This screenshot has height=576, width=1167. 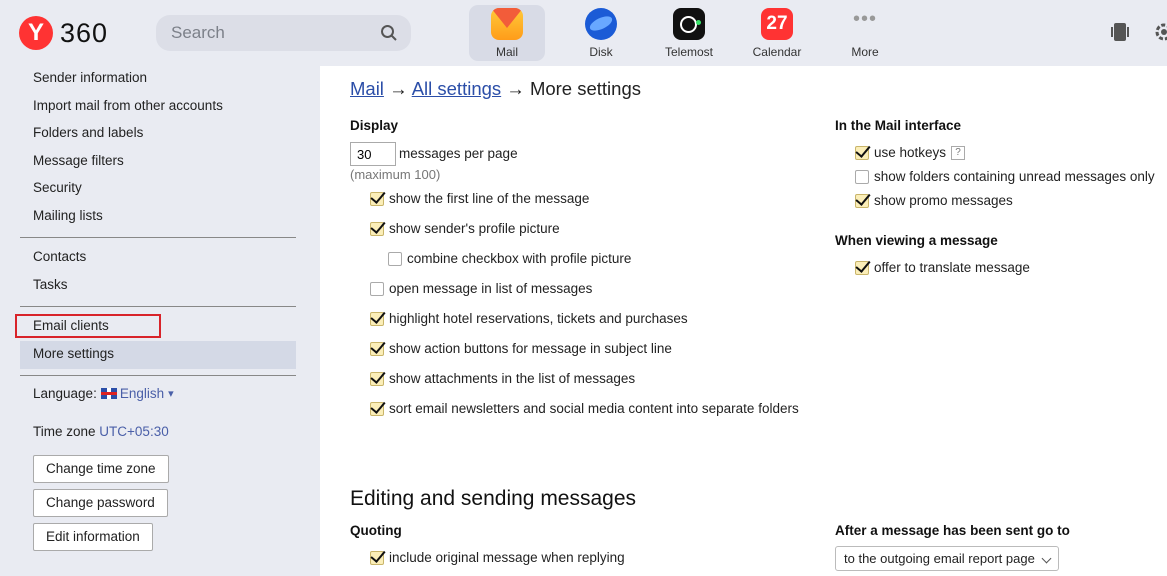 I want to click on sidebar-item-security: Security, so click(x=57, y=187).